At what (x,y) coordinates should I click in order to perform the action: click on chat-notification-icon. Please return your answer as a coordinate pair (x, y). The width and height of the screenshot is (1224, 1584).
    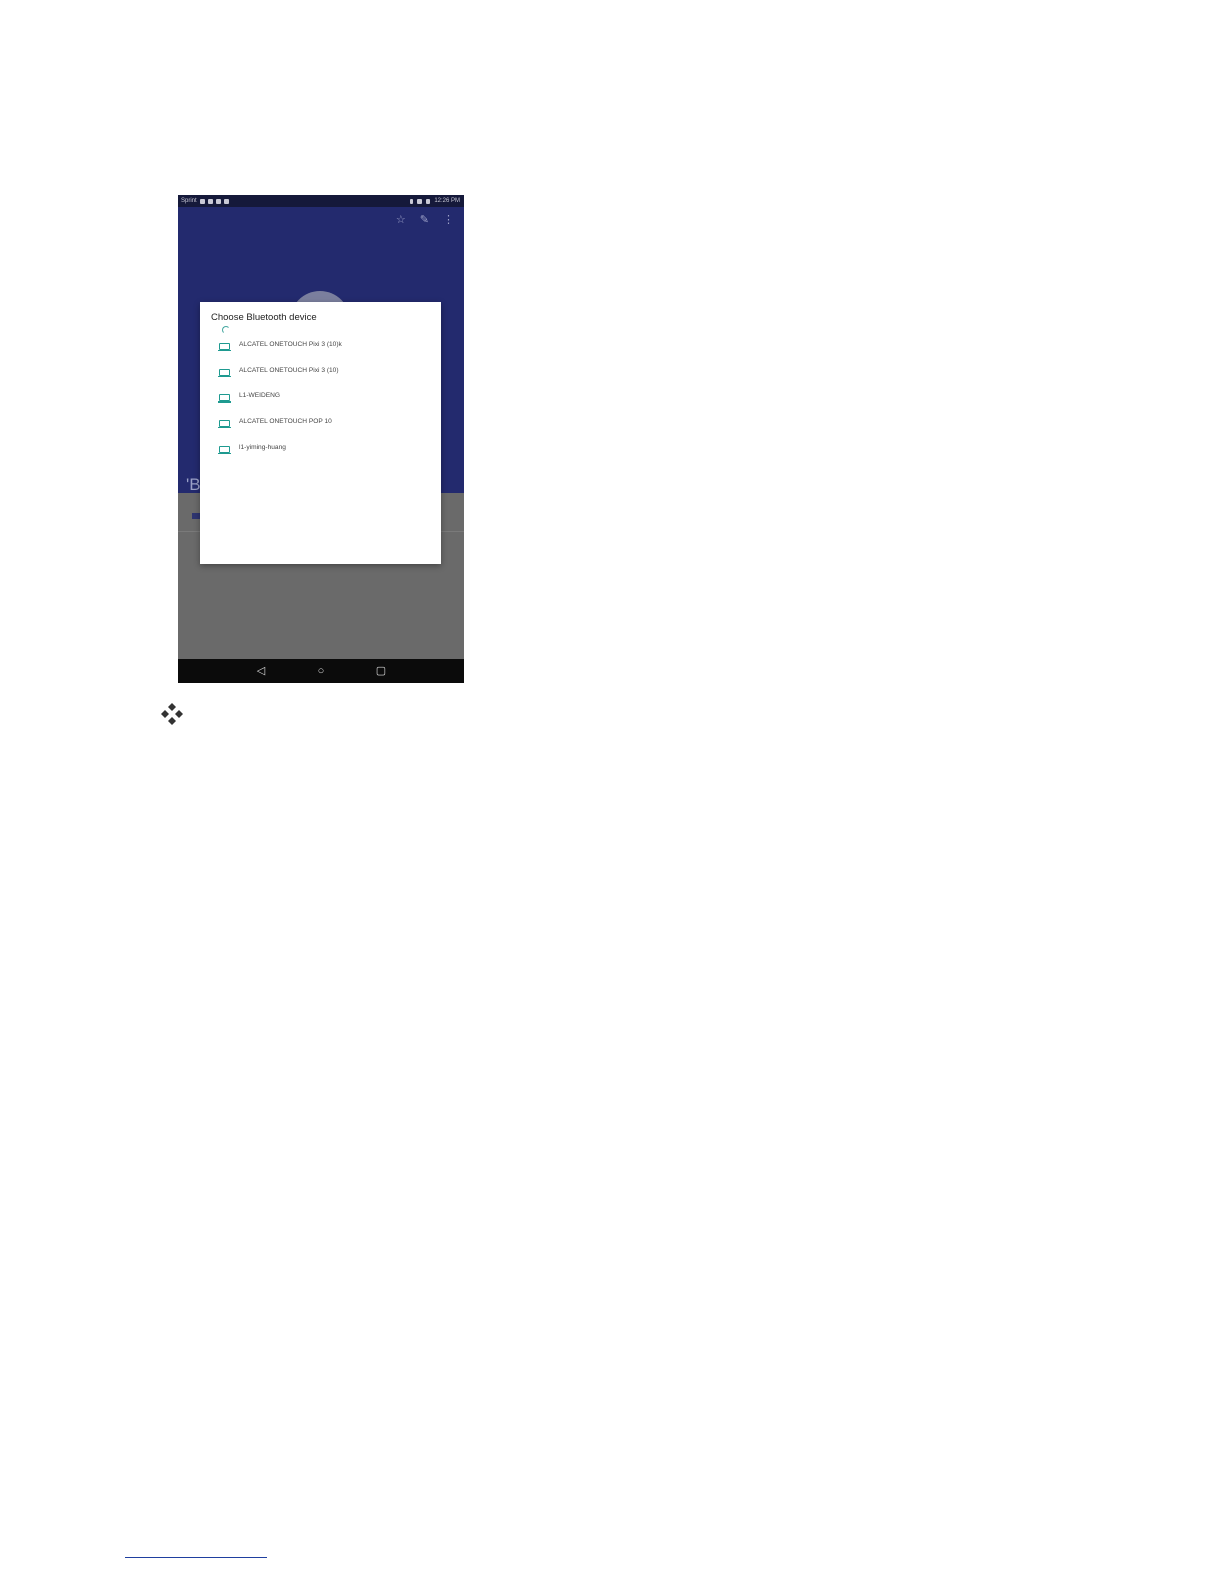
    Looking at the image, I should click on (226, 201).